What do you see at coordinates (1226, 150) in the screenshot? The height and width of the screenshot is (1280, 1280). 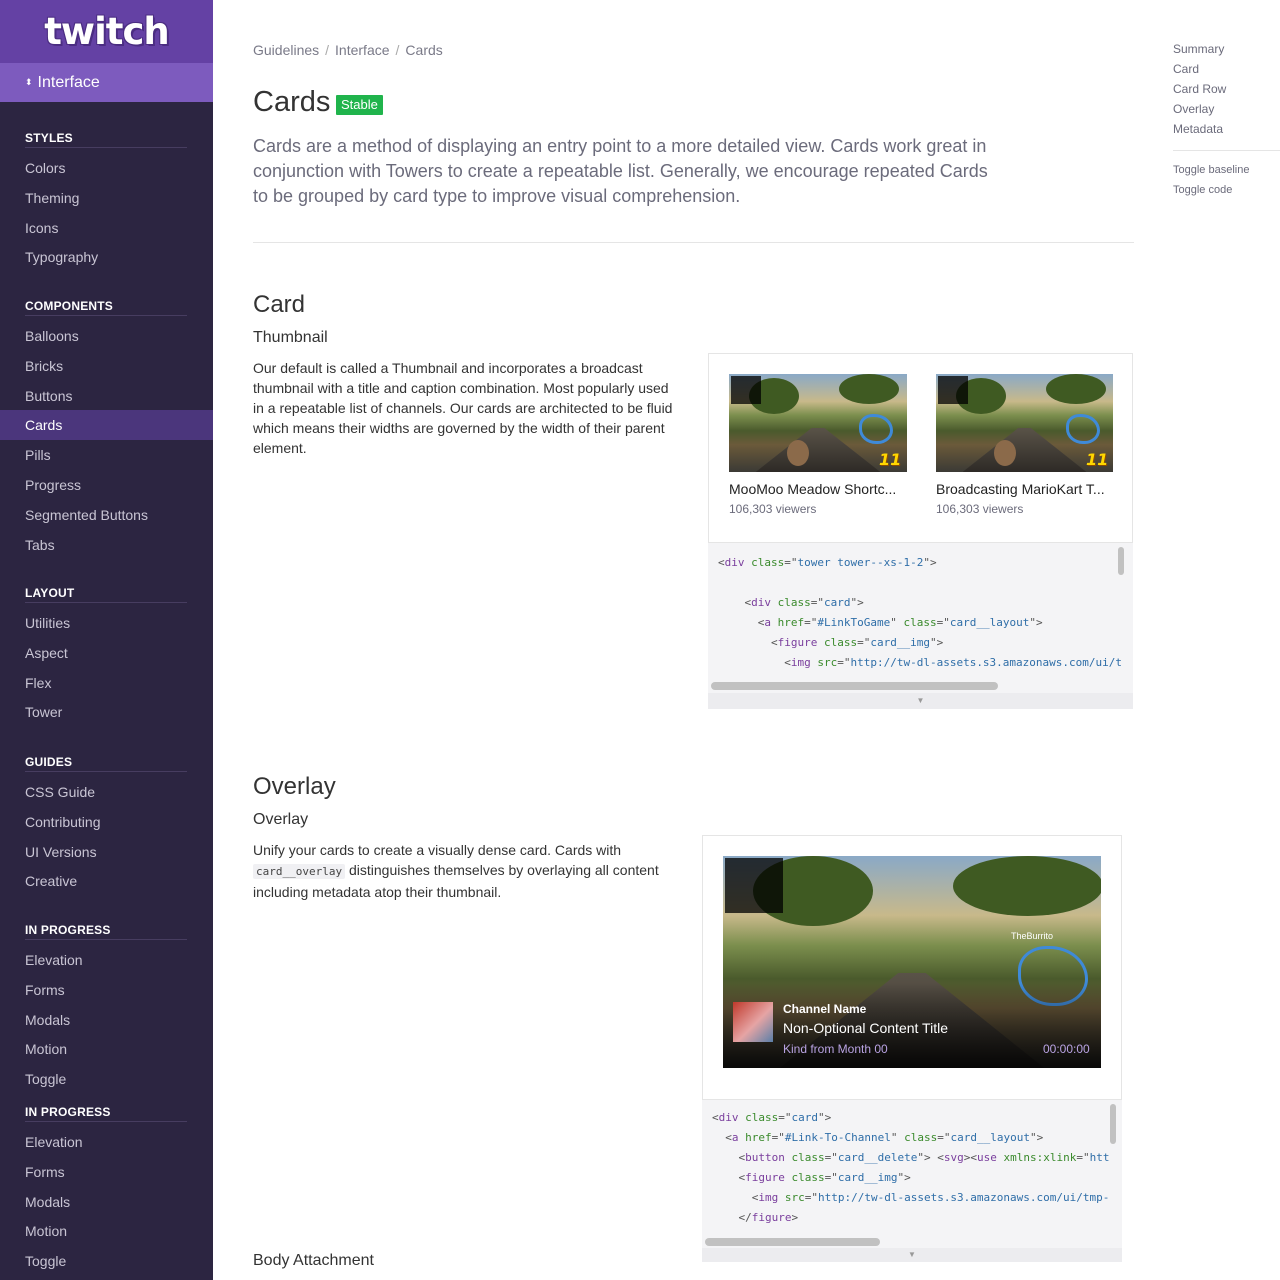 I see `toc-divider` at bounding box center [1226, 150].